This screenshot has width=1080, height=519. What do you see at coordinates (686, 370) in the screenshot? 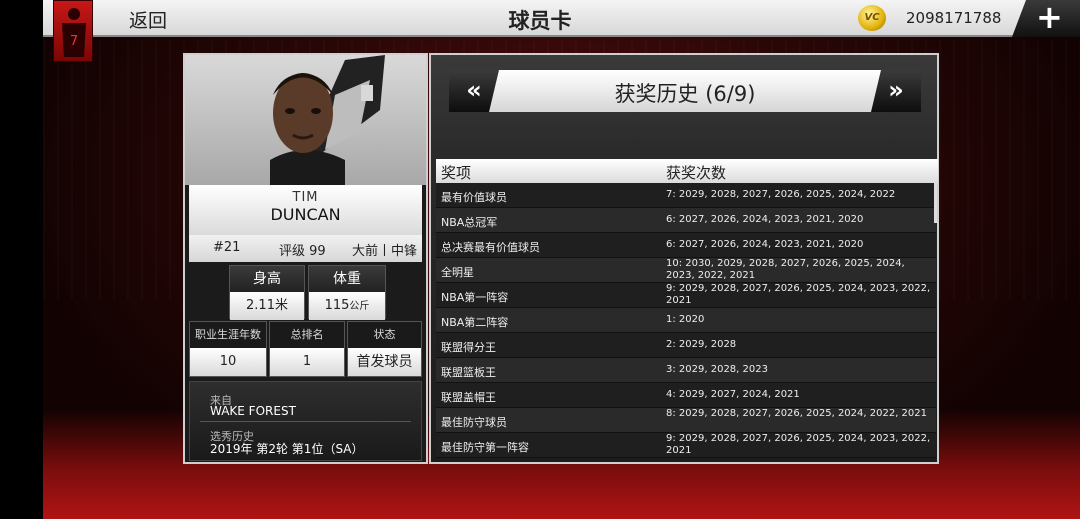
I see `table-row: 联盟篮板王 3: 2029, 2028, 2023` at bounding box center [686, 370].